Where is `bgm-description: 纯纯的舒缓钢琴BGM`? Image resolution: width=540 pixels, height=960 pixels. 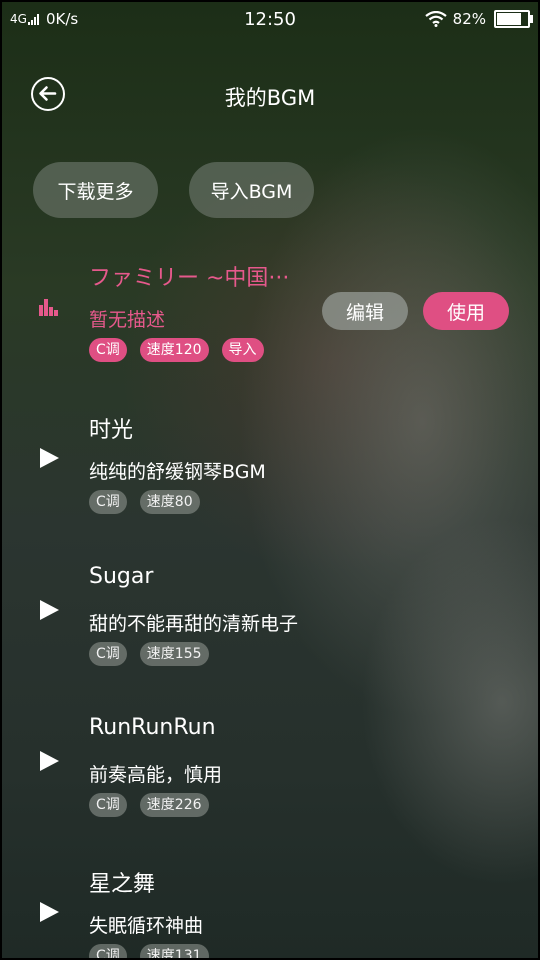
bgm-description: 纯纯的舒缓钢琴BGM is located at coordinates (177, 472).